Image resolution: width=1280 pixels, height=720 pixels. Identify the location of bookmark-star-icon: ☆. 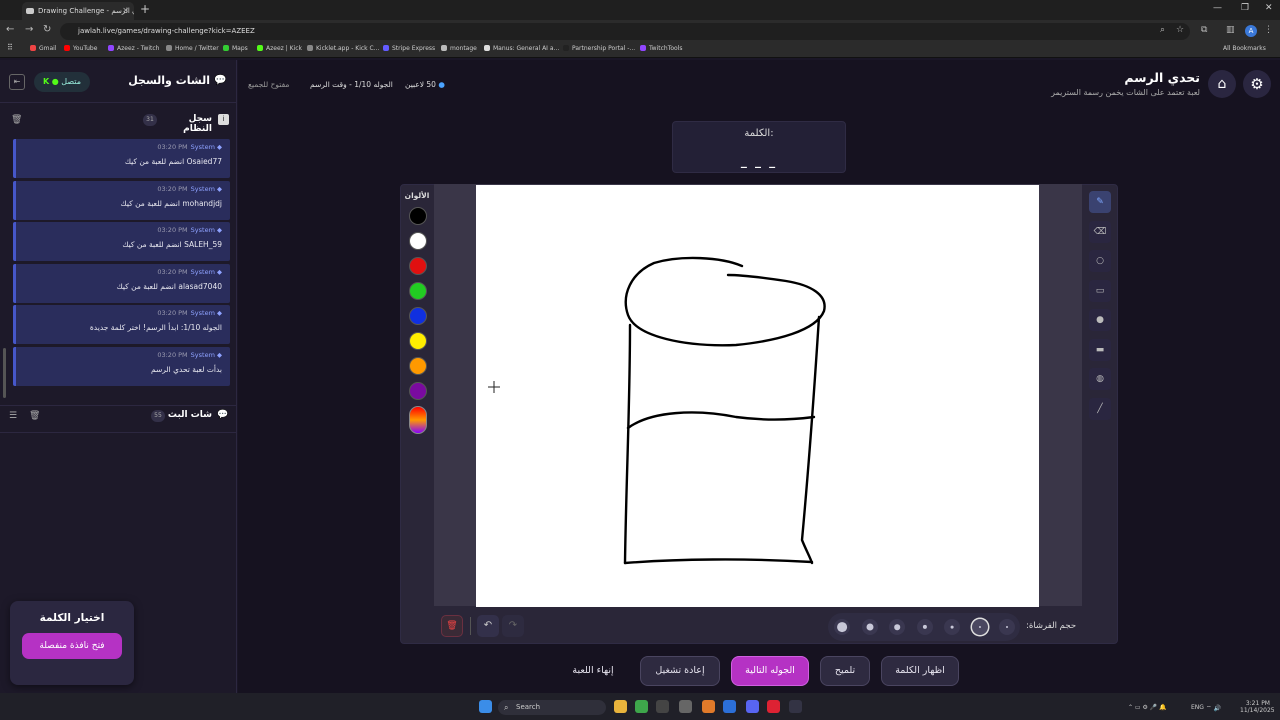
(1180, 30).